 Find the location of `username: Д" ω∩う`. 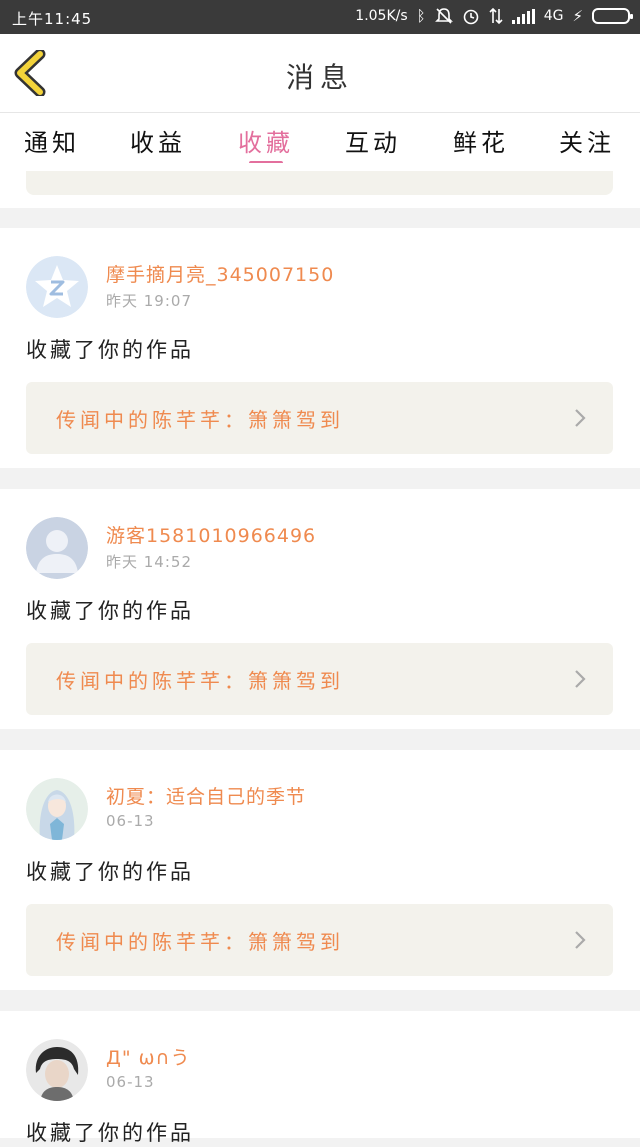

username: Д" ω∩う is located at coordinates (148, 1056).